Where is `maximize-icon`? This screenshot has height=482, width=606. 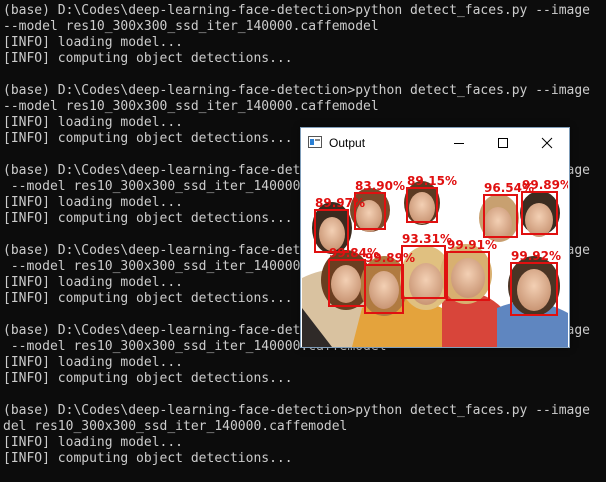 maximize-icon is located at coordinates (503, 143).